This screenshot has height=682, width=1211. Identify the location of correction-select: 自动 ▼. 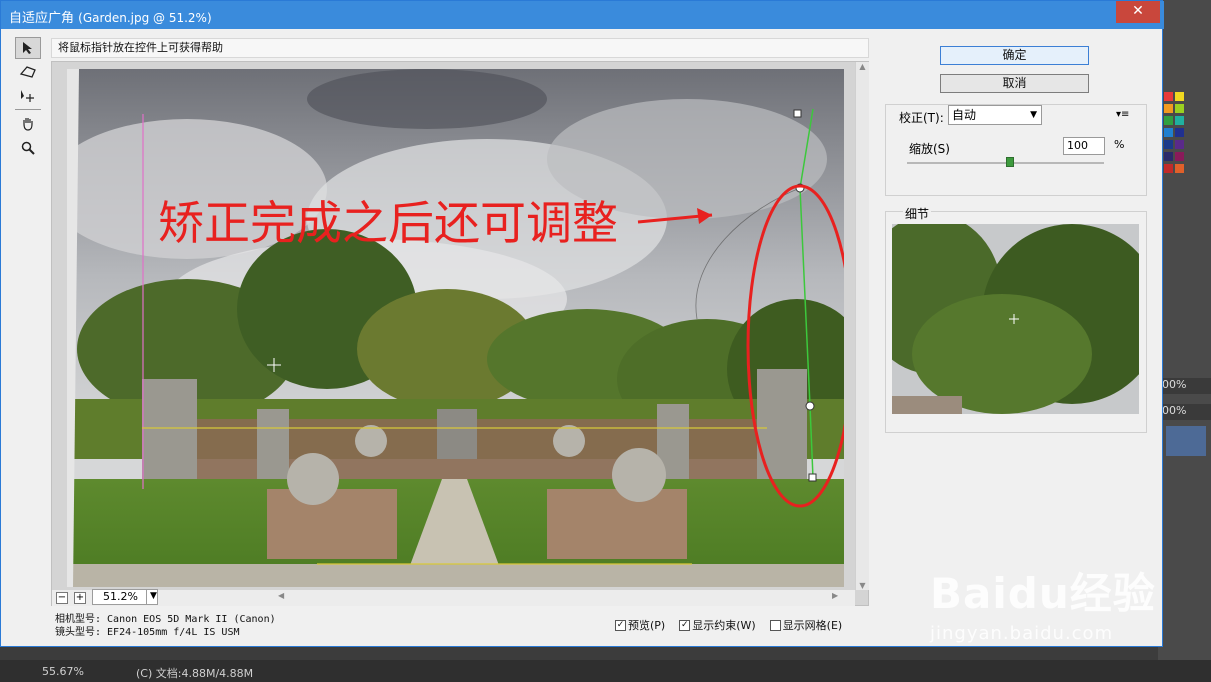
(995, 115).